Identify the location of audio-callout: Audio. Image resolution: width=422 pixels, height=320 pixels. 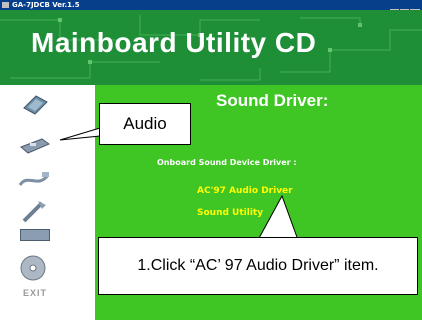
(145, 124).